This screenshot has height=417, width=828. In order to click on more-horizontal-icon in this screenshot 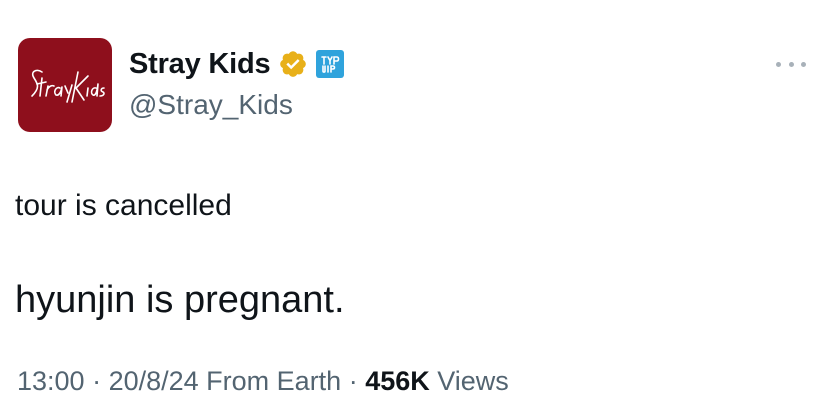, I will do `click(778, 64)`.